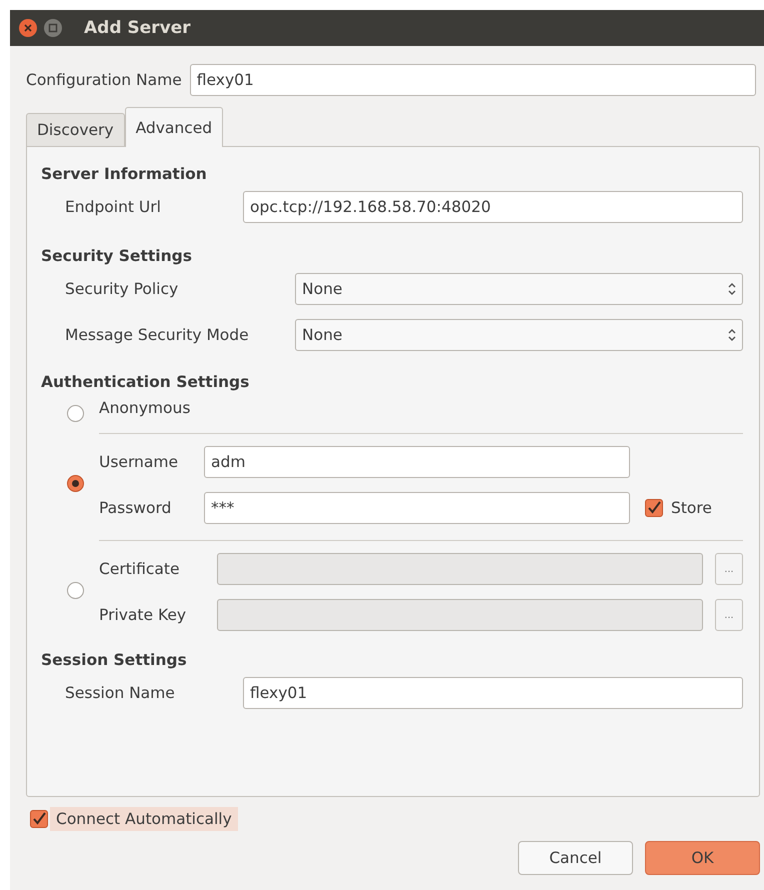 This screenshot has height=890, width=764. Describe the element at coordinates (104, 80) in the screenshot. I see `field-label: Configuration Name` at that location.